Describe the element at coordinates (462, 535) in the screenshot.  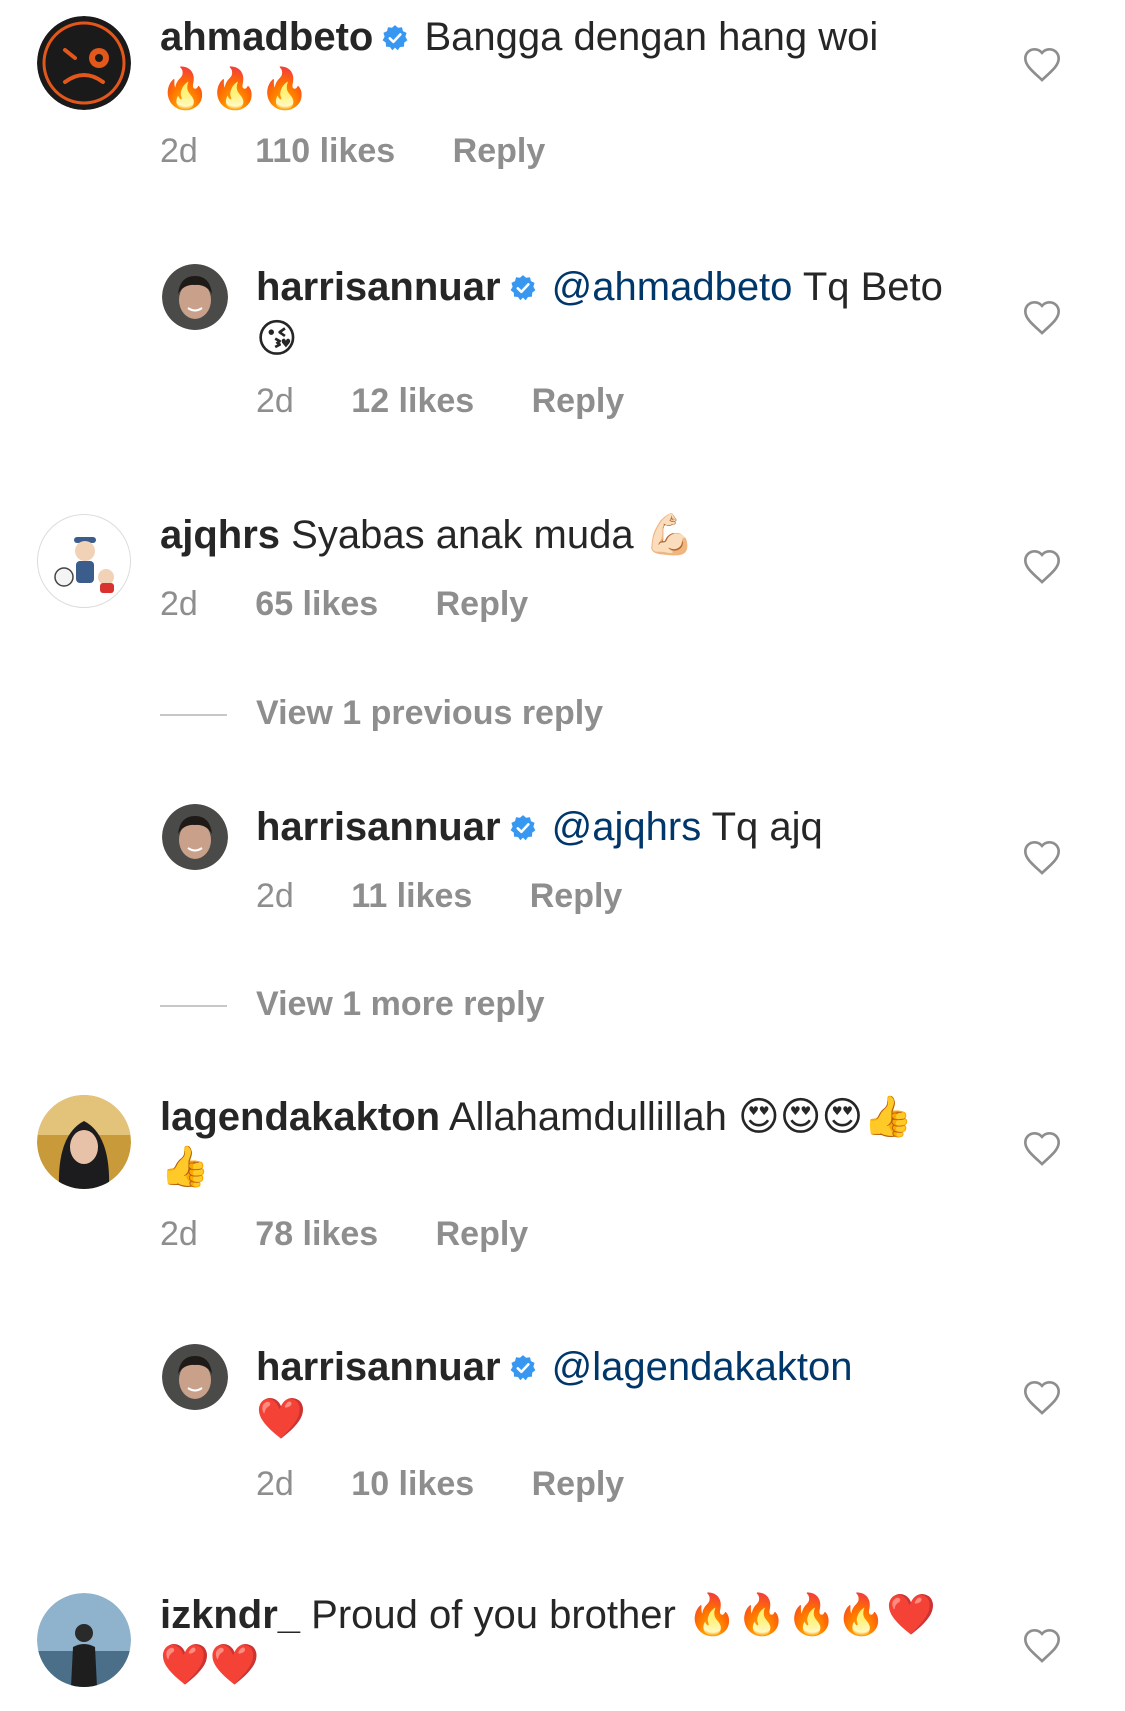
I see `comment-body: Syabas anak muda` at that location.